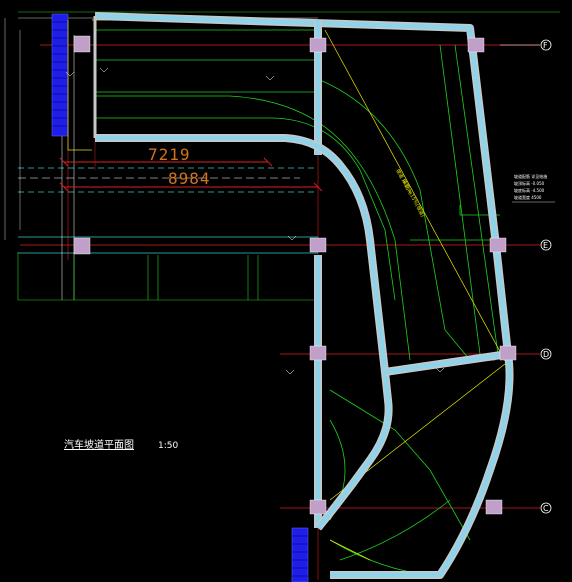 The image size is (572, 582). Describe the element at coordinates (168, 446) in the screenshot. I see `drawing-scale: 1:50` at that location.